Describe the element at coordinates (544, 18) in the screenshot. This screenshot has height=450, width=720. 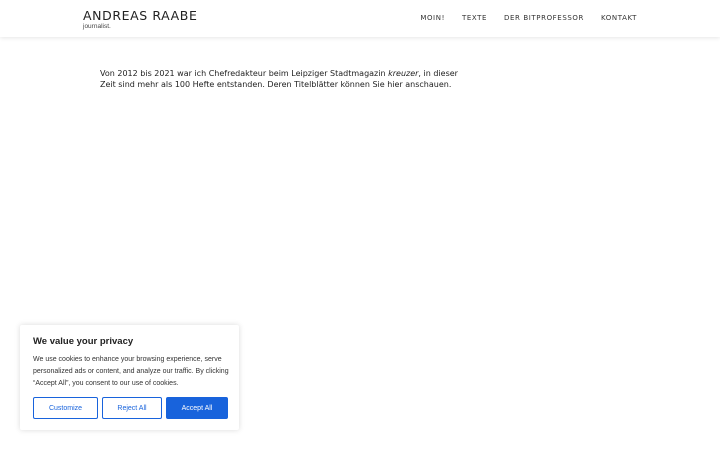
I see `nav-item-bitprofessor: DER BITPROFESSOR` at that location.